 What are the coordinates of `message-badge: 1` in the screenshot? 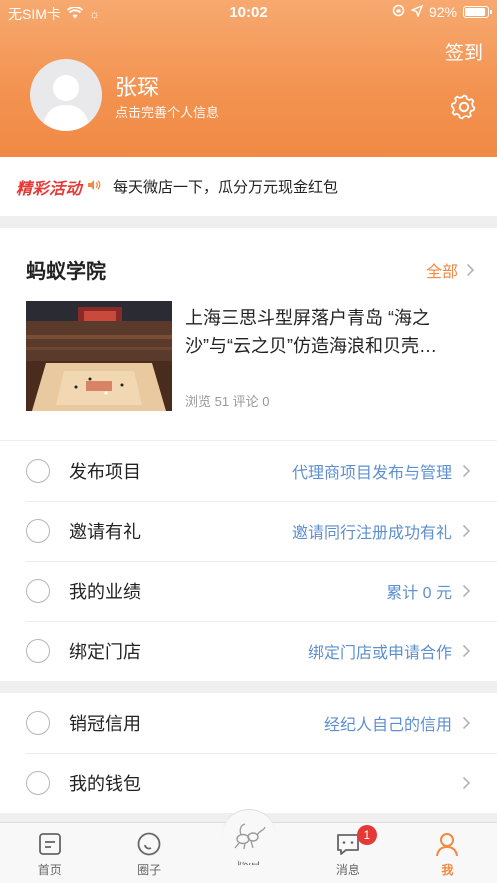 It's located at (366, 835).